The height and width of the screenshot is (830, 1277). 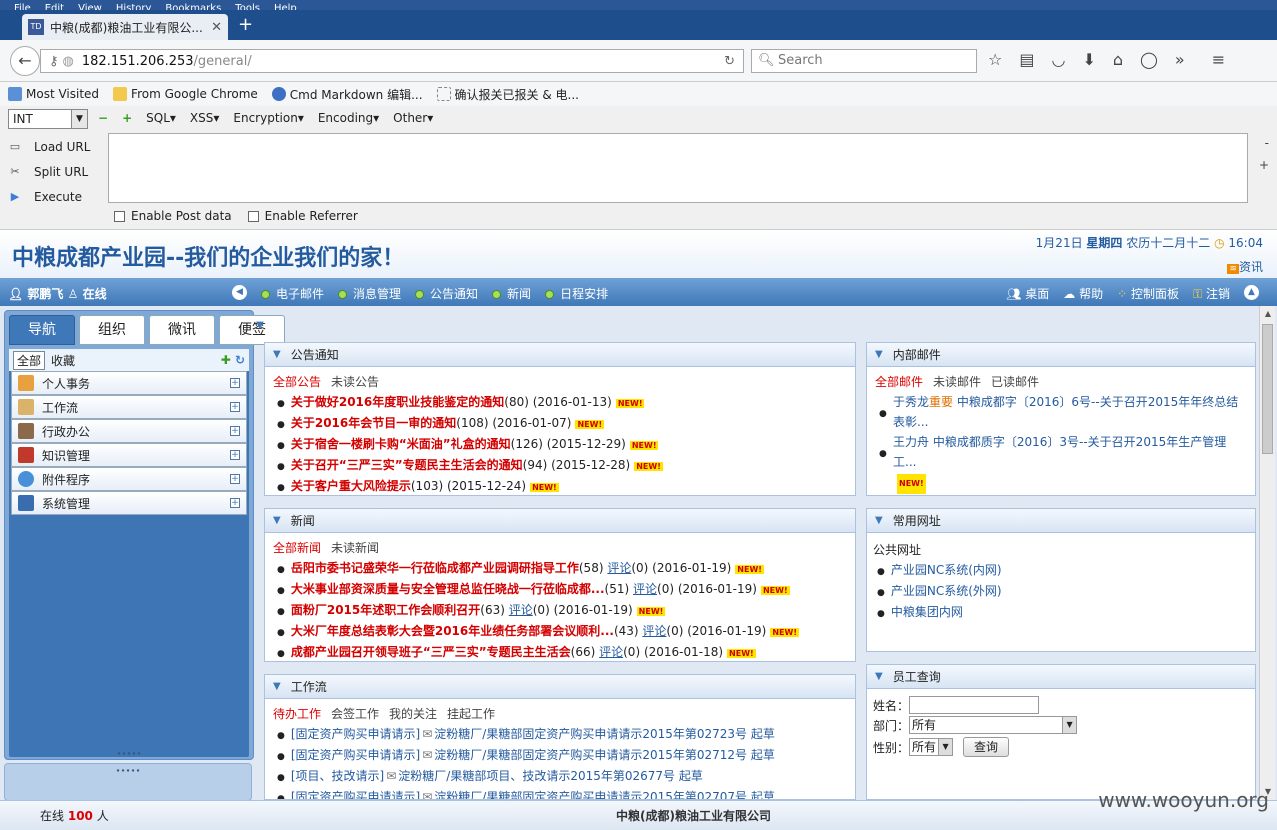 I want to click on chat-icon: ◯, so click(x=1149, y=59).